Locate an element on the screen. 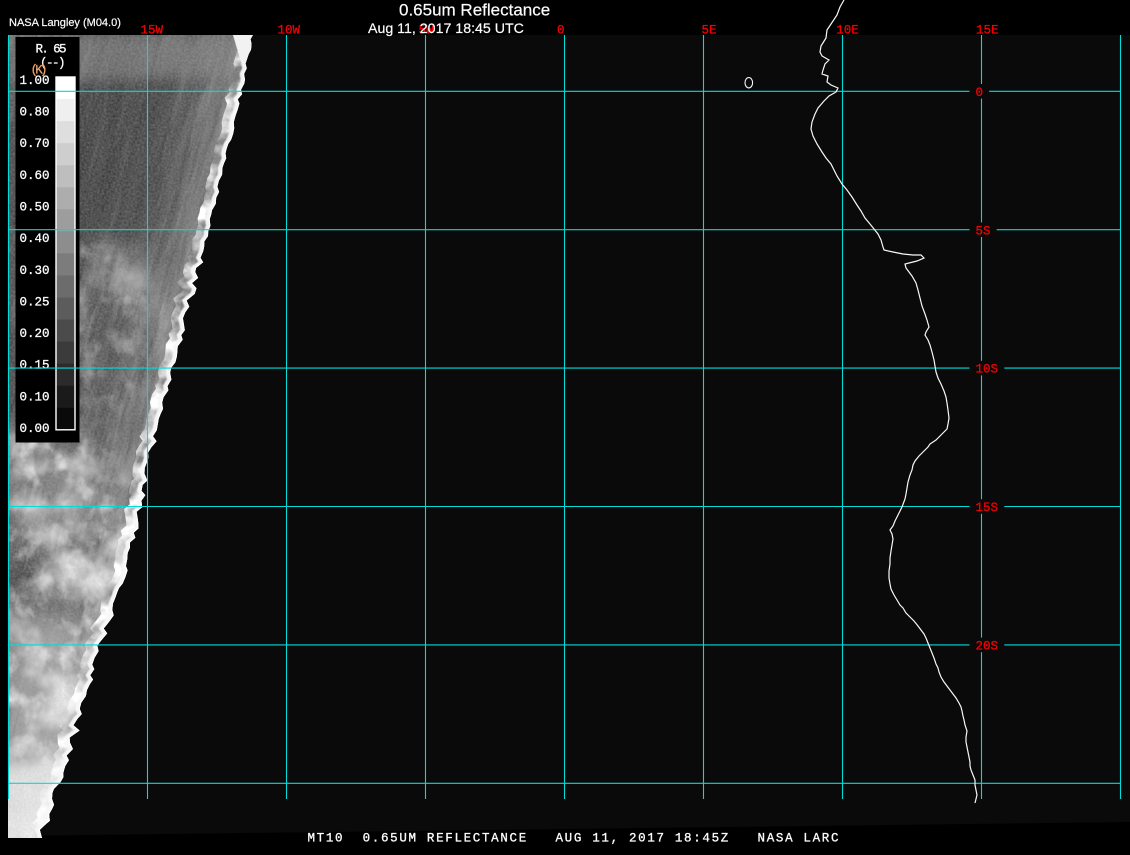  svg-text: 0.30 is located at coordinates (35, 271).